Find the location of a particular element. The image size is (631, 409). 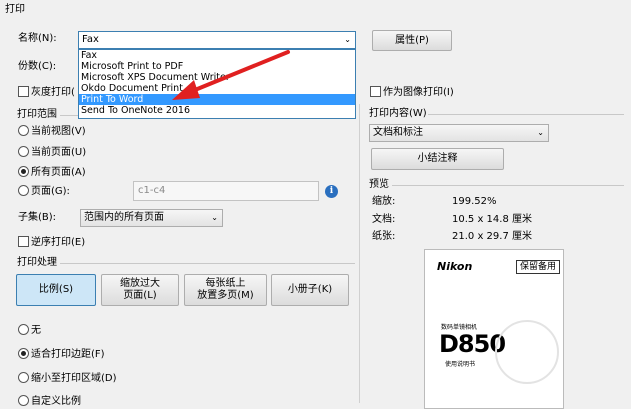

subset-label: 子集(B): is located at coordinates (37, 217).